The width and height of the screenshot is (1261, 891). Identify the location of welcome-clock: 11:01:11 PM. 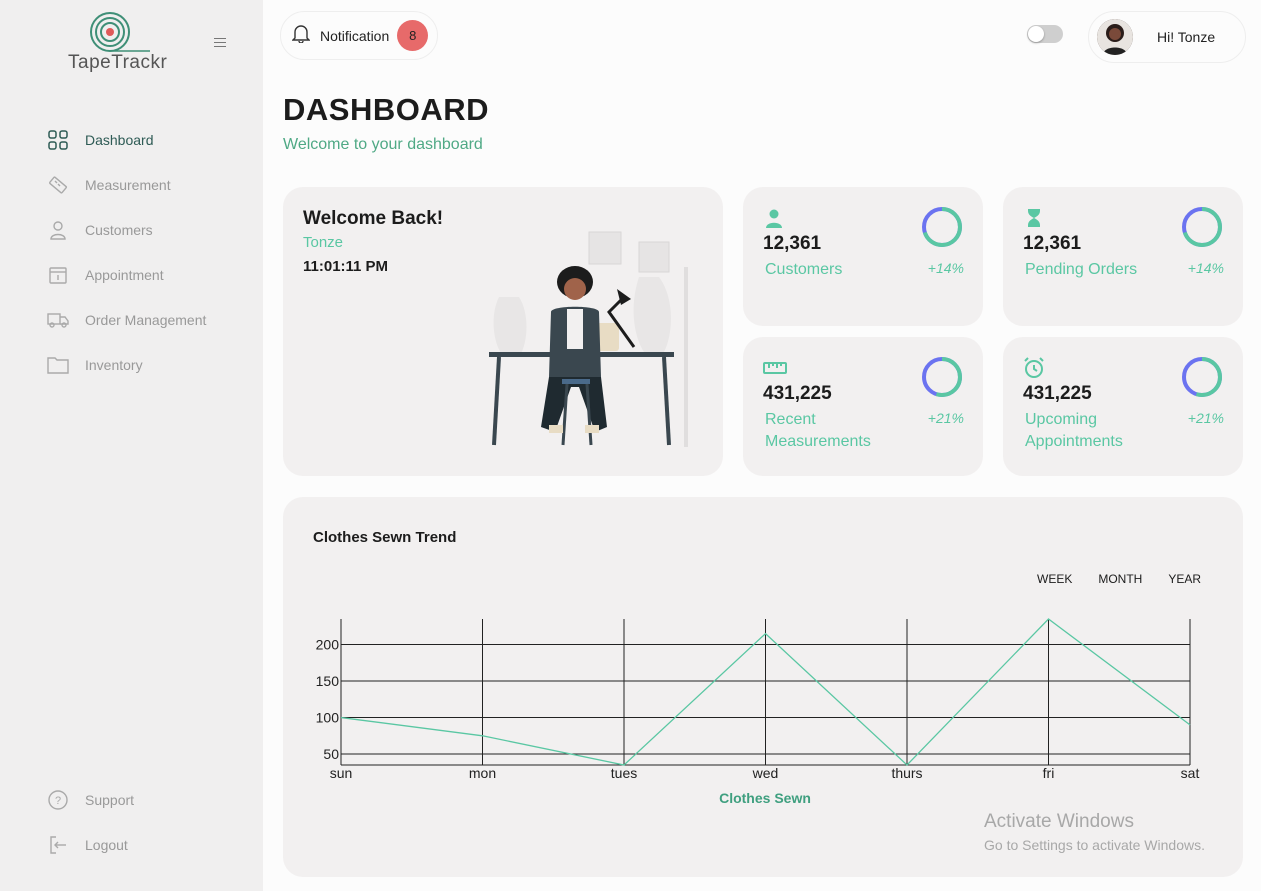
(346, 266).